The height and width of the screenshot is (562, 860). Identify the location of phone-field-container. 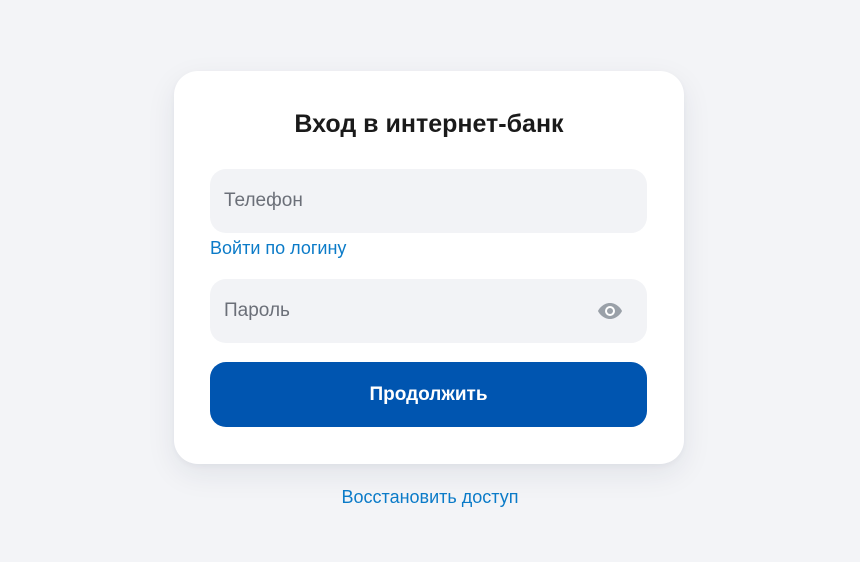
(428, 201).